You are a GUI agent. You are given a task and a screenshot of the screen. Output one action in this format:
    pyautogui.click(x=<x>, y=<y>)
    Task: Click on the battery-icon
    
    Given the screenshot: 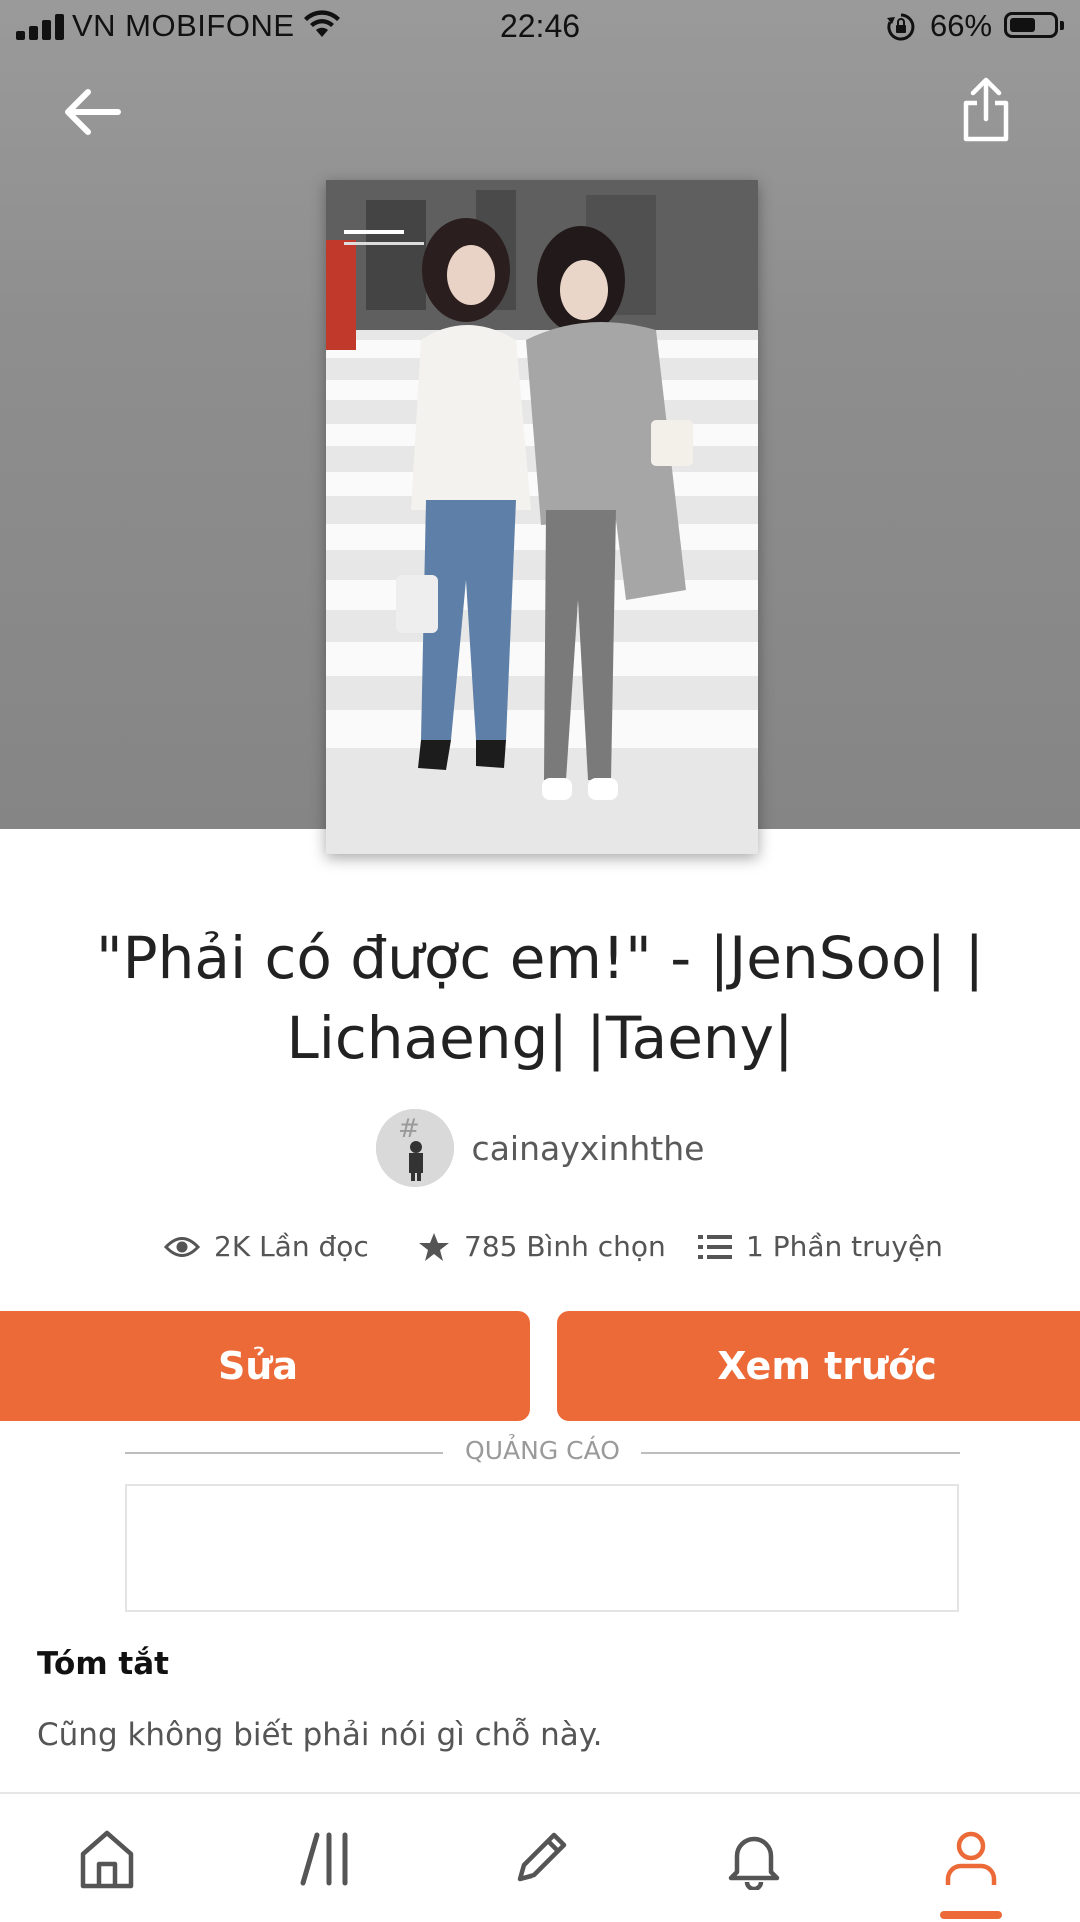 What is the action you would take?
    pyautogui.click(x=1034, y=25)
    